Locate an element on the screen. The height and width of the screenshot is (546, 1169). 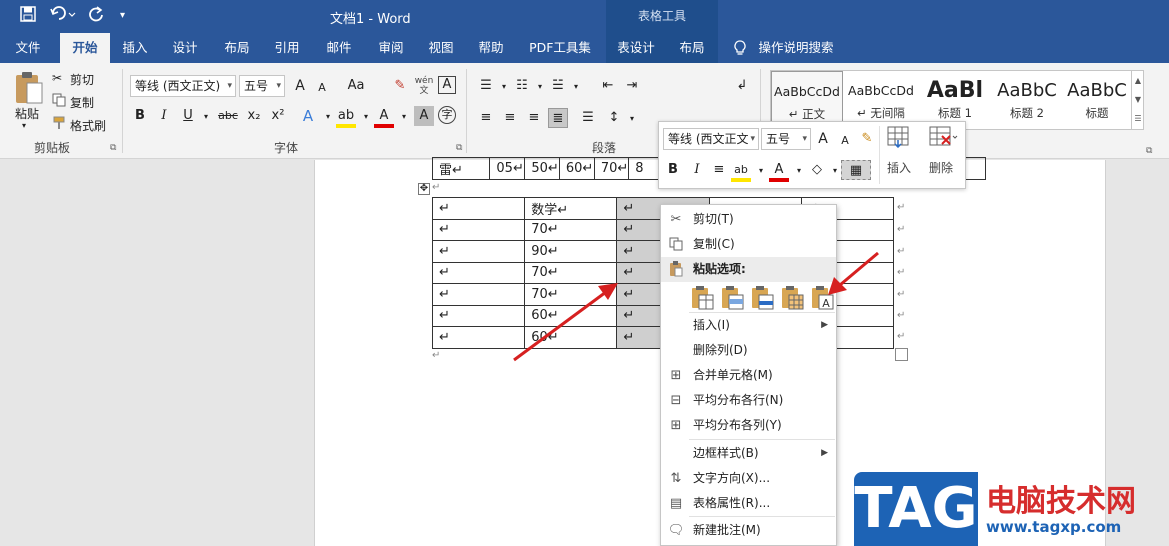
distribute-icon: ☰ is located at coordinates (588, 118).